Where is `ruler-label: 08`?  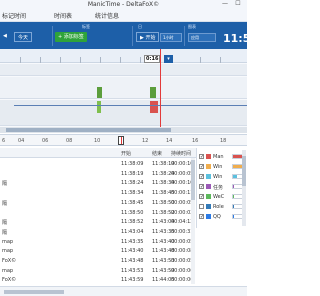 ruler-label: 08 is located at coordinates (69, 141).